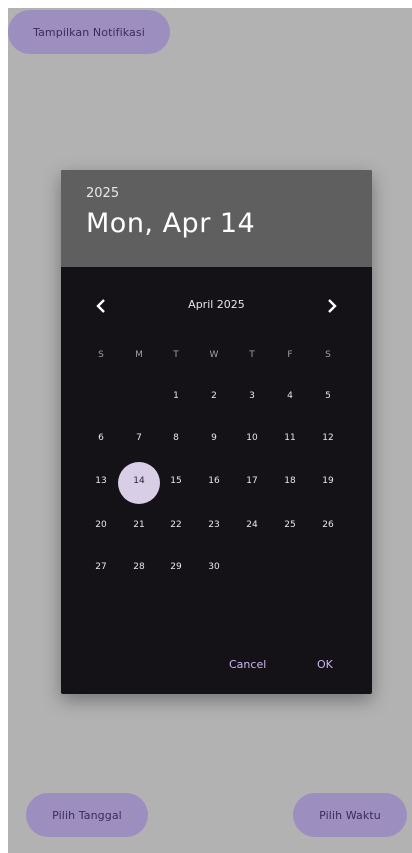 The image size is (412, 853). I want to click on day-cell: 22, so click(176, 525).